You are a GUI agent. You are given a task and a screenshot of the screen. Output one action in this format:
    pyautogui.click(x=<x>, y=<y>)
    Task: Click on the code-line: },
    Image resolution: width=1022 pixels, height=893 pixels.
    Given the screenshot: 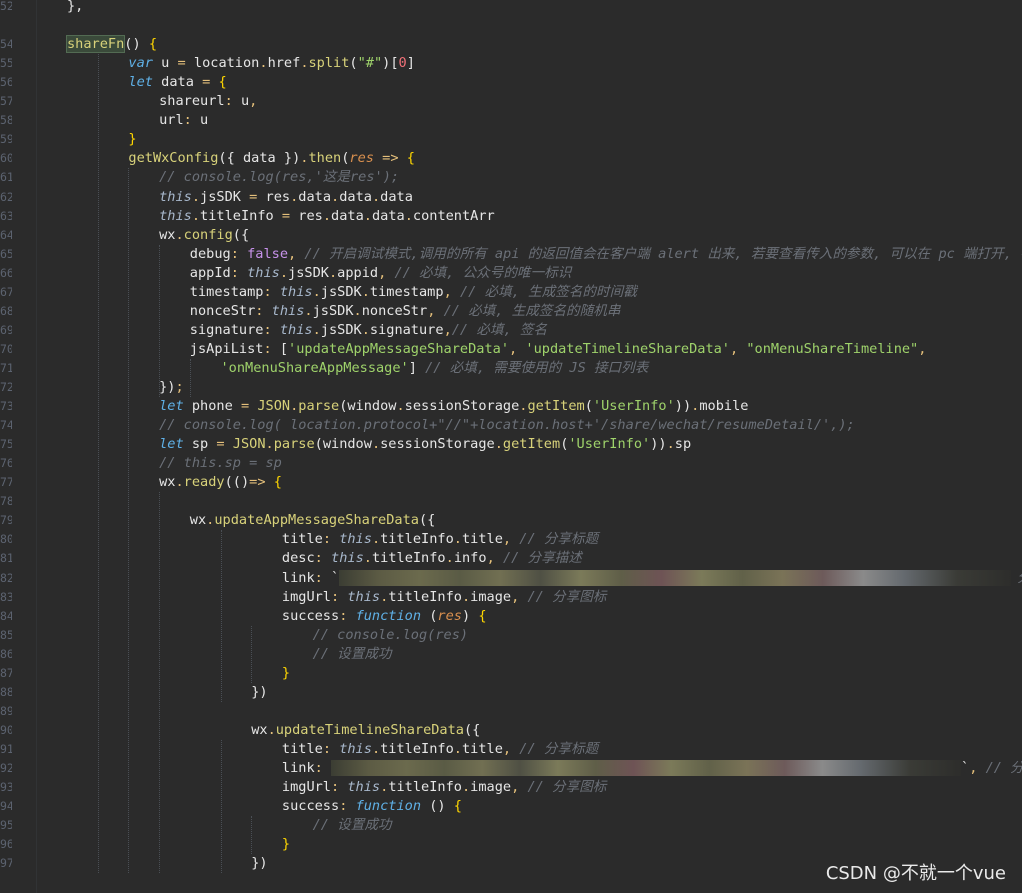 What is the action you would take?
    pyautogui.click(x=75, y=8)
    